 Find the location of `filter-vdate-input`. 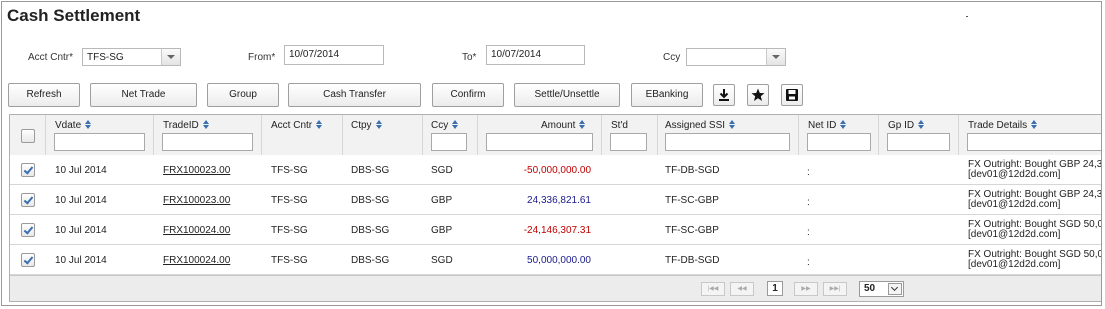

filter-vdate-input is located at coordinates (99, 142).